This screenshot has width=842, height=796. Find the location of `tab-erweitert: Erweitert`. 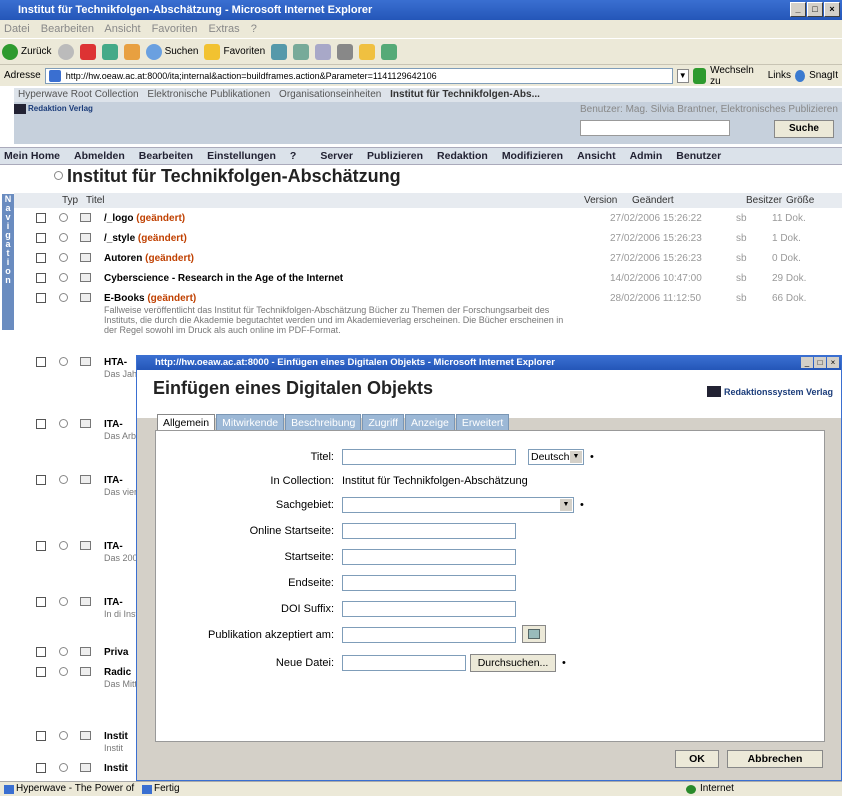

tab-erweitert: Erweitert is located at coordinates (482, 422).